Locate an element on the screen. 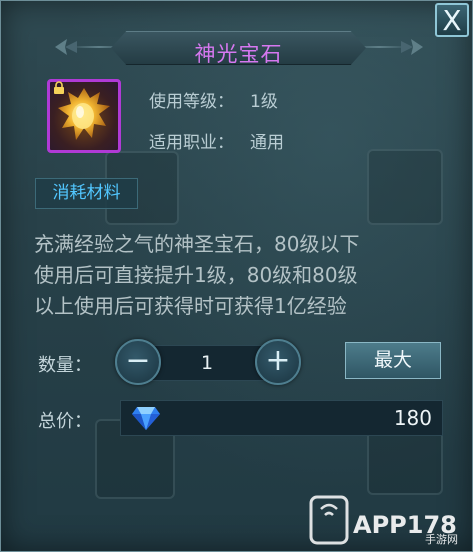  description-line: 充满经验之气的神圣宝石，80级以下 is located at coordinates (197, 244).